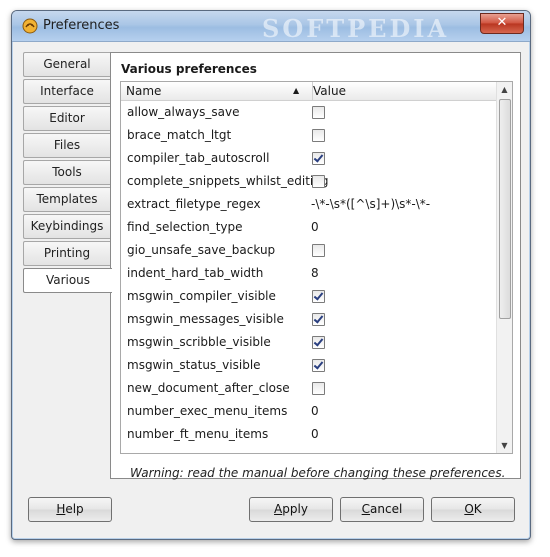 The height and width of the screenshot is (557, 550). Describe the element at coordinates (66, 199) in the screenshot. I see `tab-templates: Templates` at that location.